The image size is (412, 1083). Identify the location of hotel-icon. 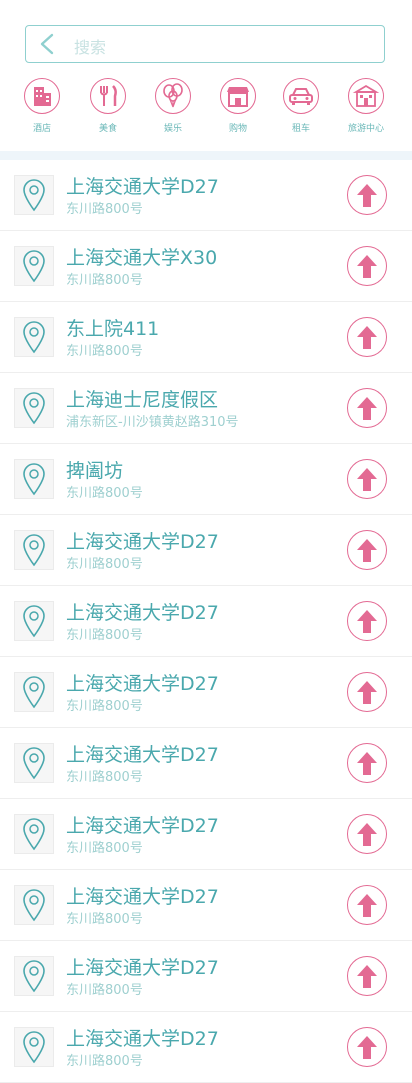
(42, 96).